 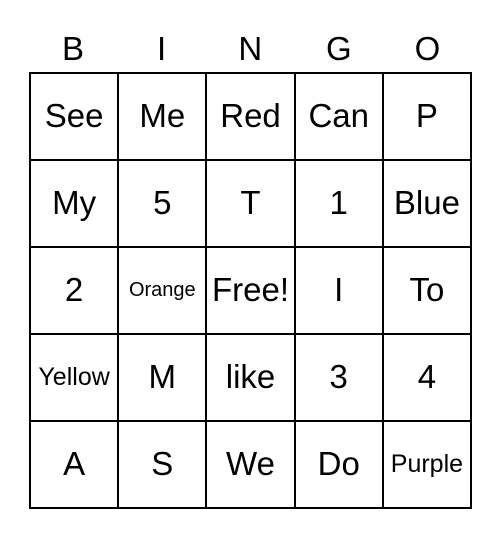 I want to click on bingo-cell: Do, so click(x=339, y=465).